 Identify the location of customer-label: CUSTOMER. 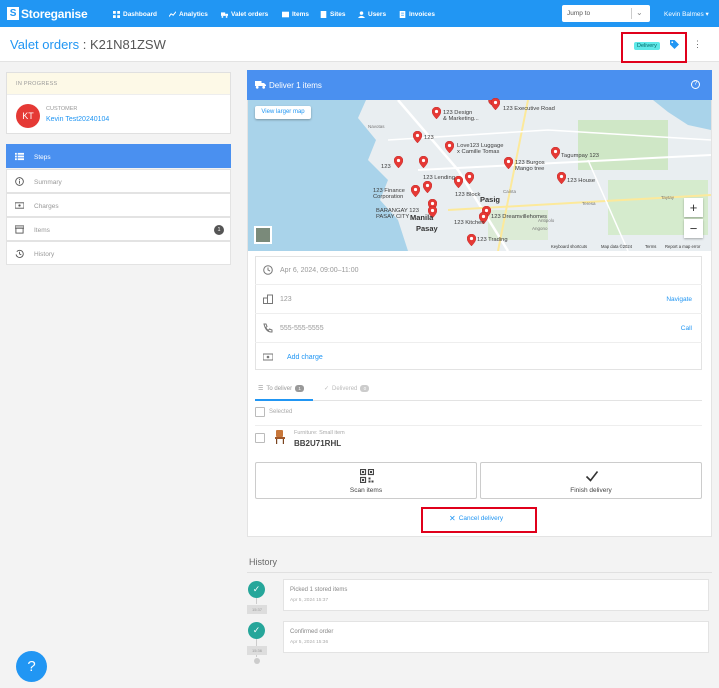
(62, 109).